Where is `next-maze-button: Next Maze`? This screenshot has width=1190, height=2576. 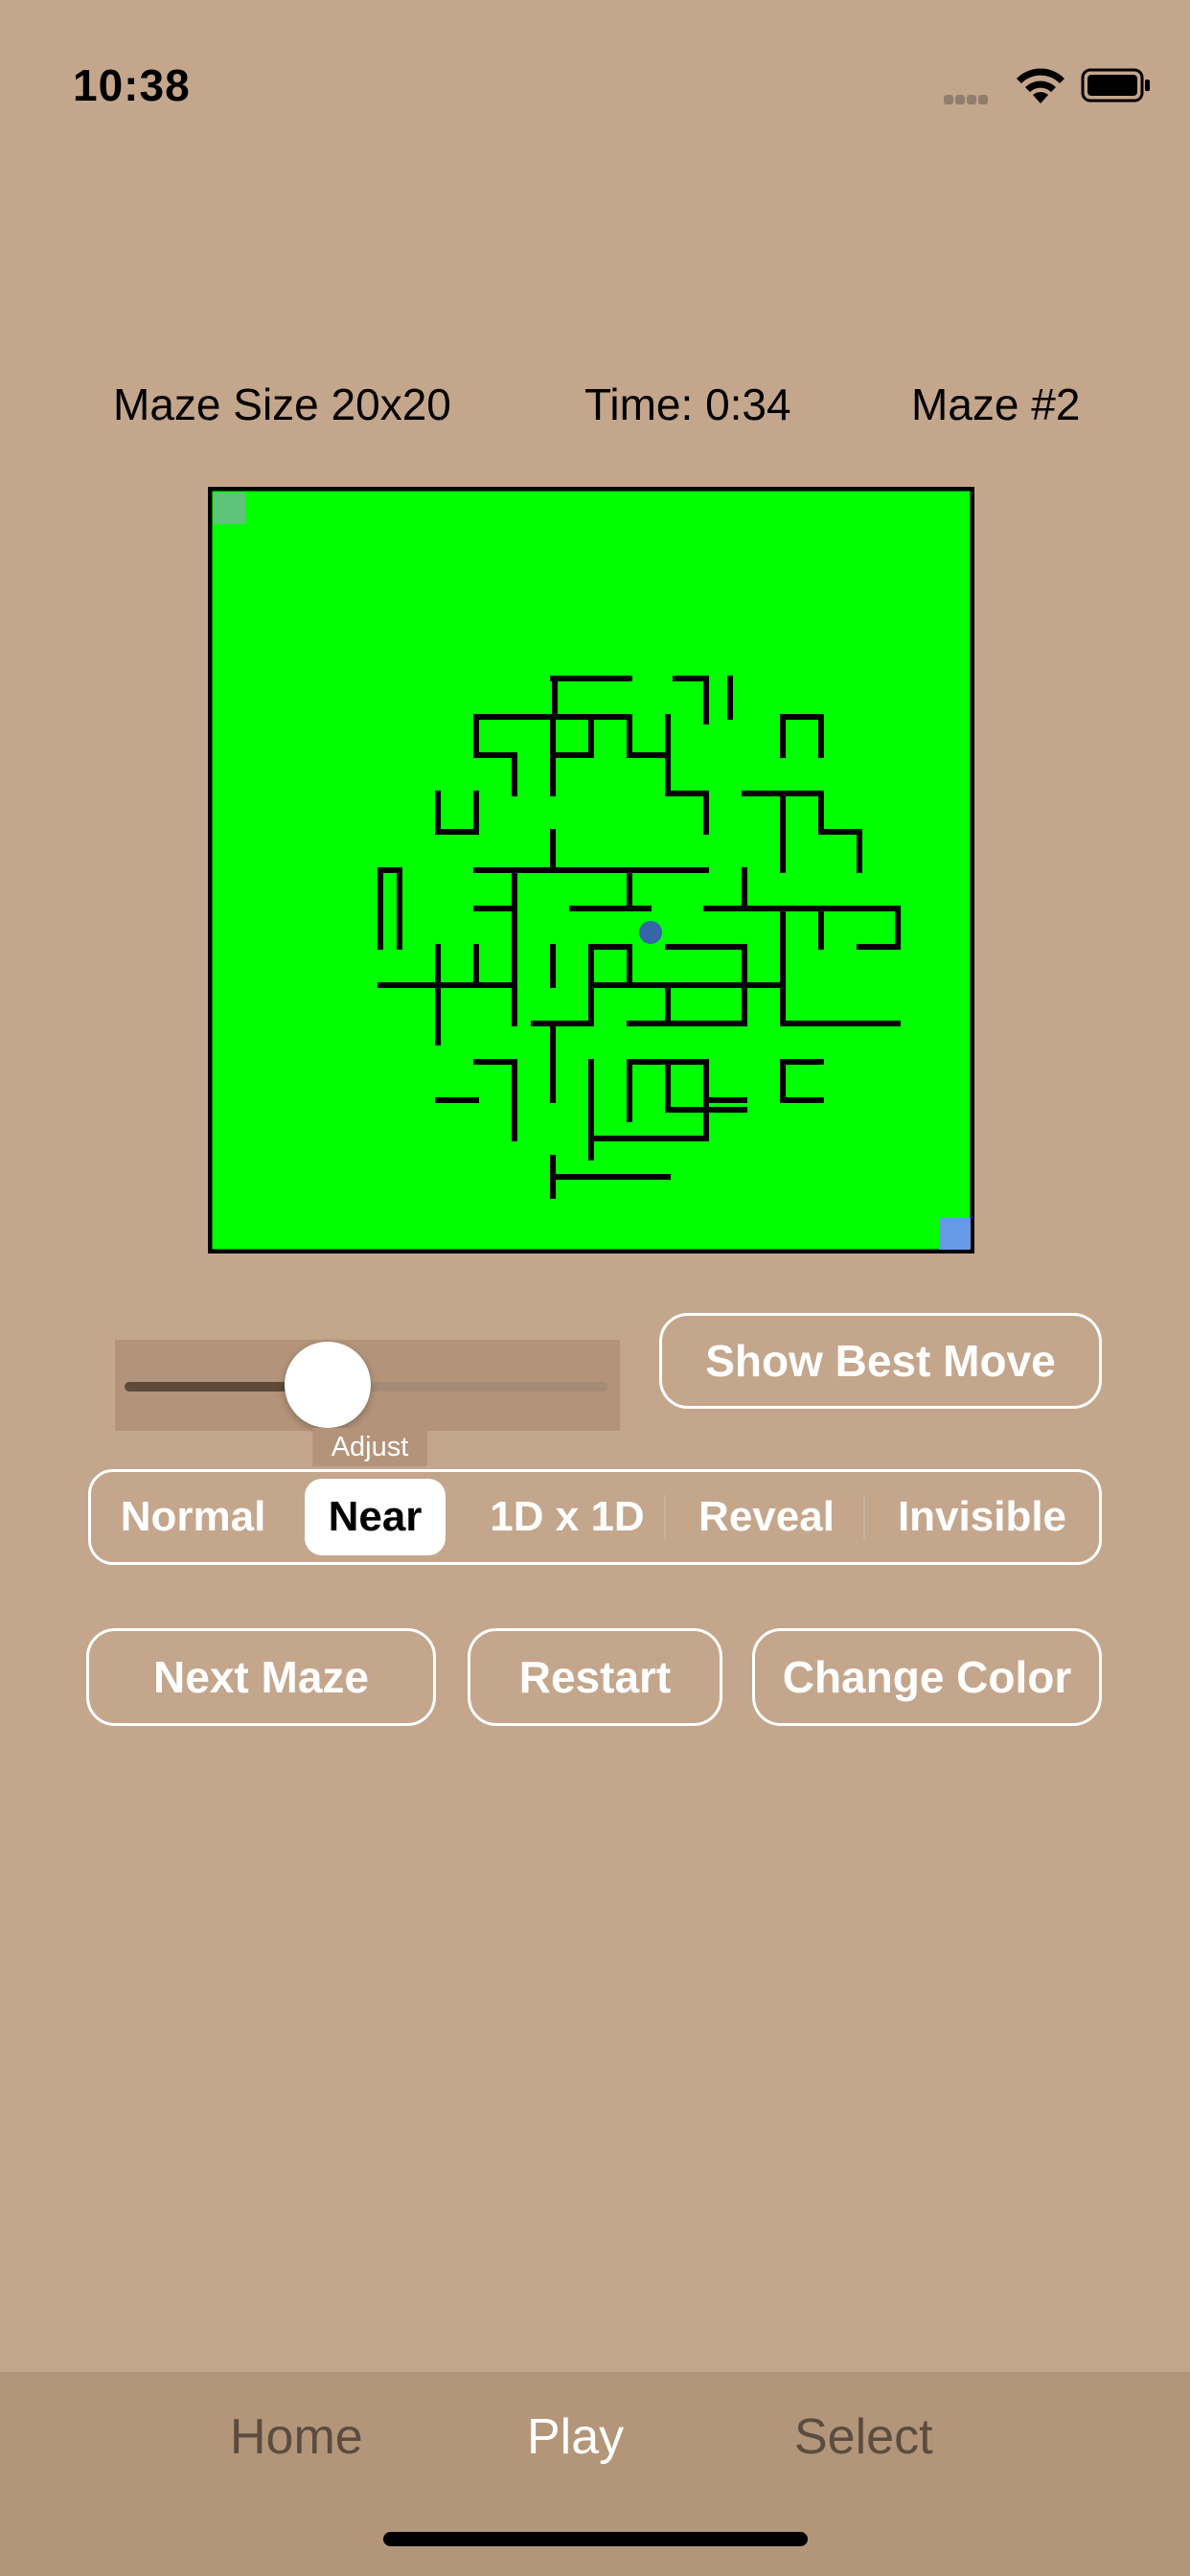
next-maze-button: Next Maze is located at coordinates (261, 1677).